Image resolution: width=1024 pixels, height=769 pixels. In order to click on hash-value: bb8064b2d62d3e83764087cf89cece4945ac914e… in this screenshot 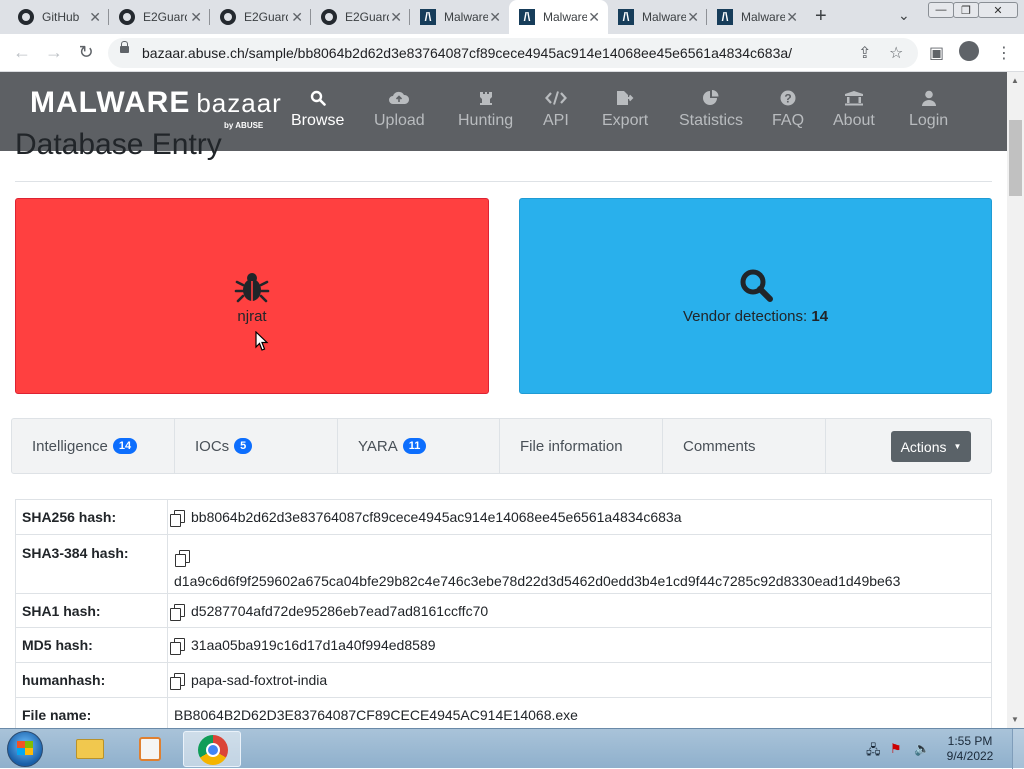, I will do `click(436, 517)`.